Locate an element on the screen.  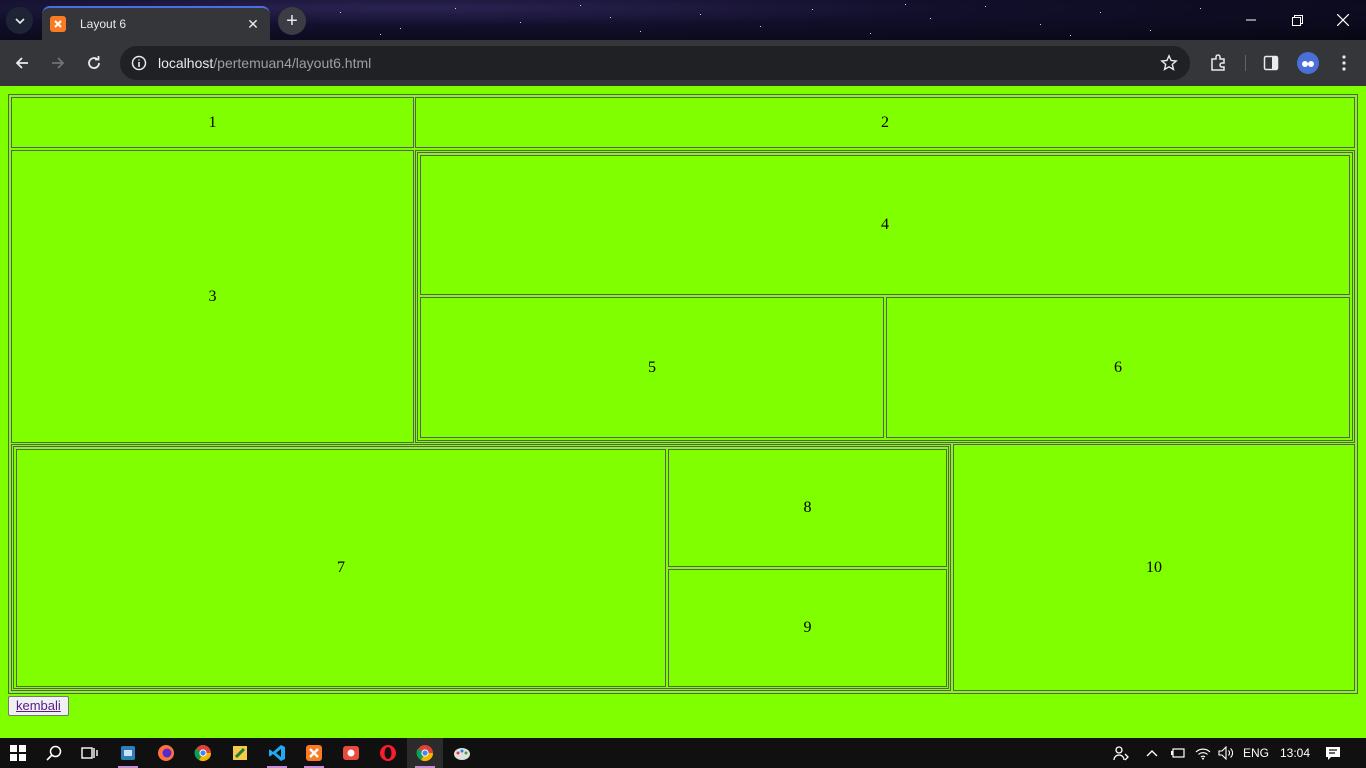
people-icon is located at coordinates (1121, 753).